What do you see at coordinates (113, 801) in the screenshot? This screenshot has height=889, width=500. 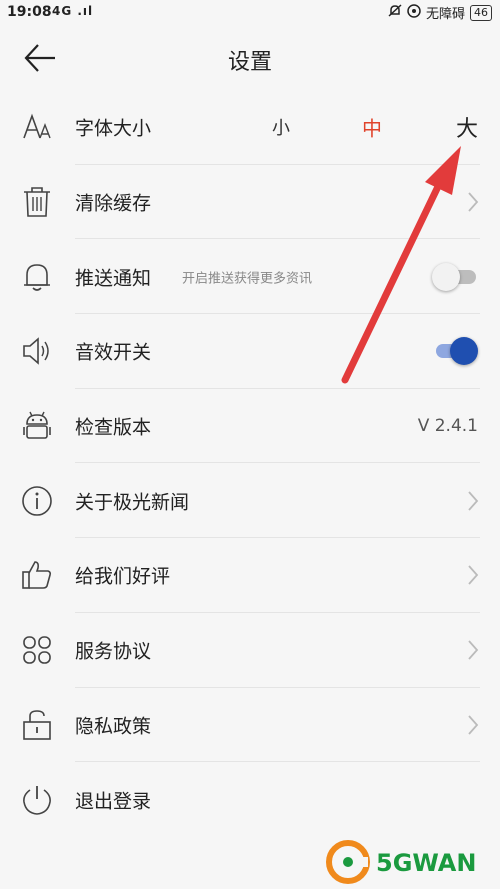 I see `logout-label: 退出登录` at bounding box center [113, 801].